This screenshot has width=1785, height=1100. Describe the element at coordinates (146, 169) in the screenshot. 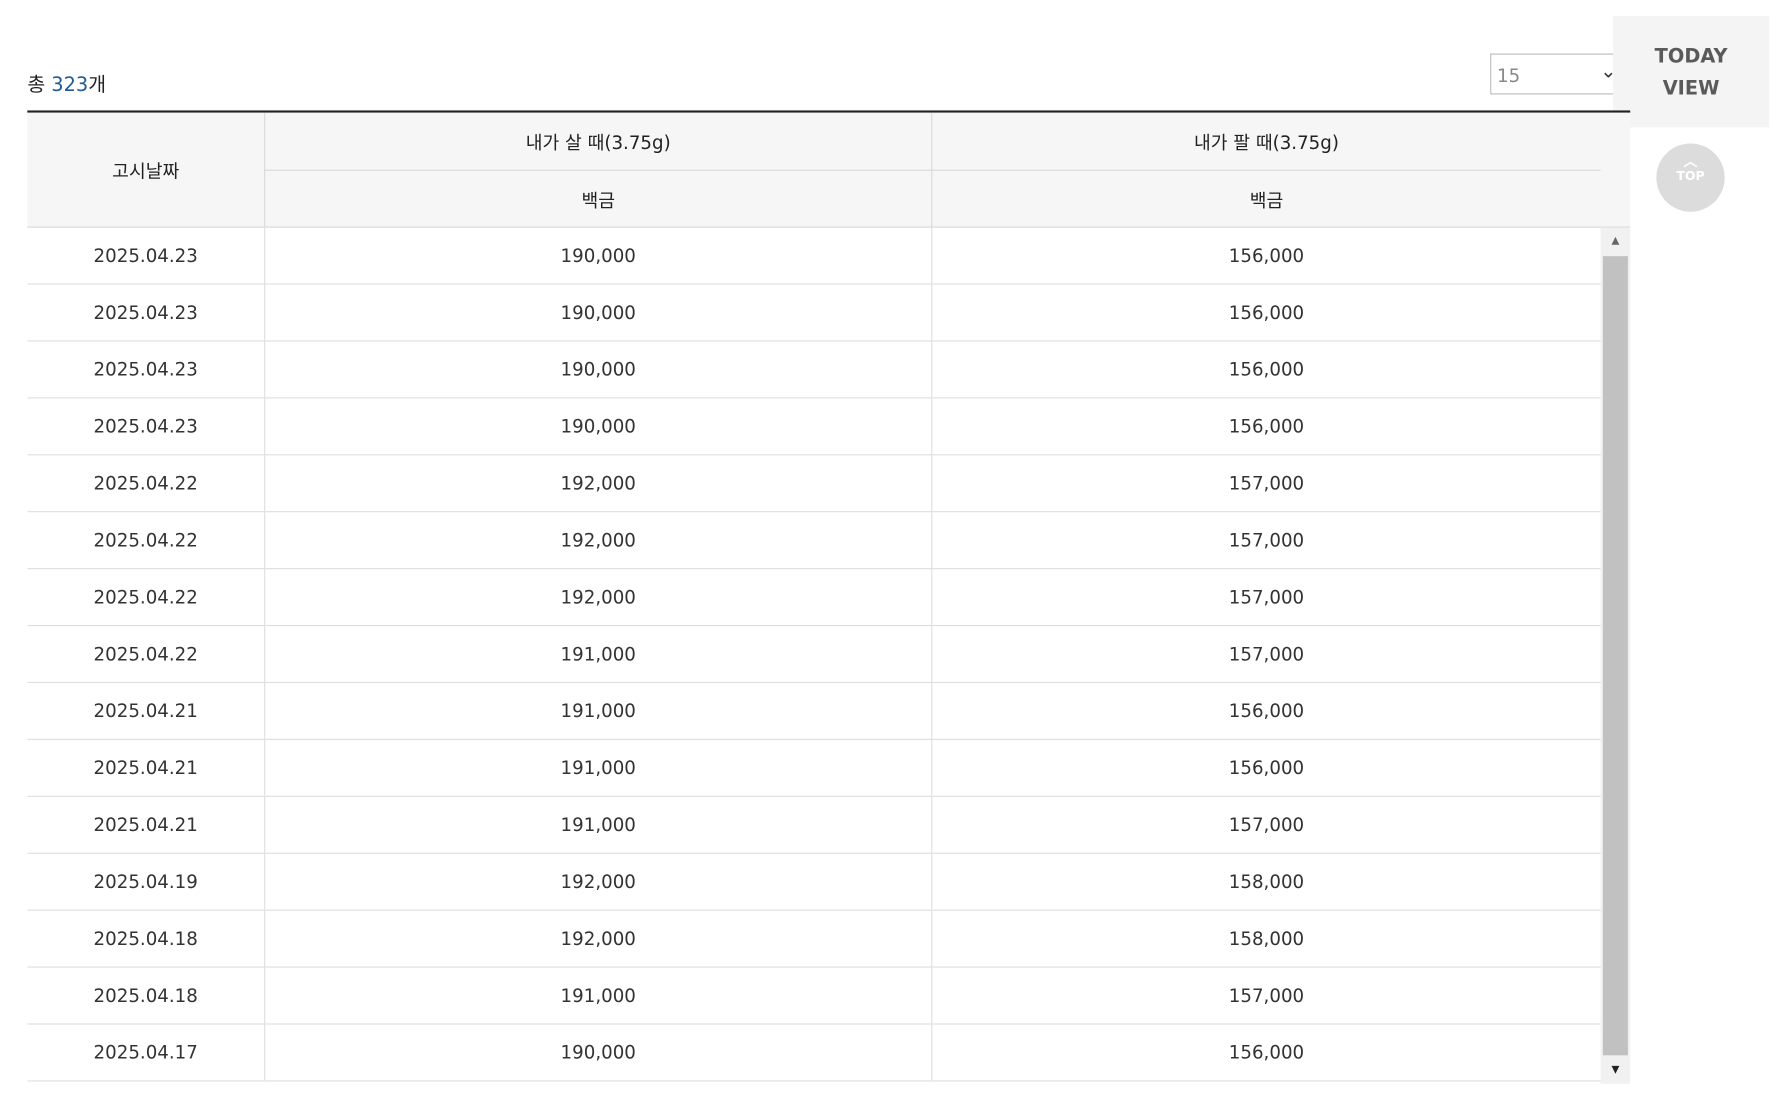

I see `header-date: 고시날짜` at that location.